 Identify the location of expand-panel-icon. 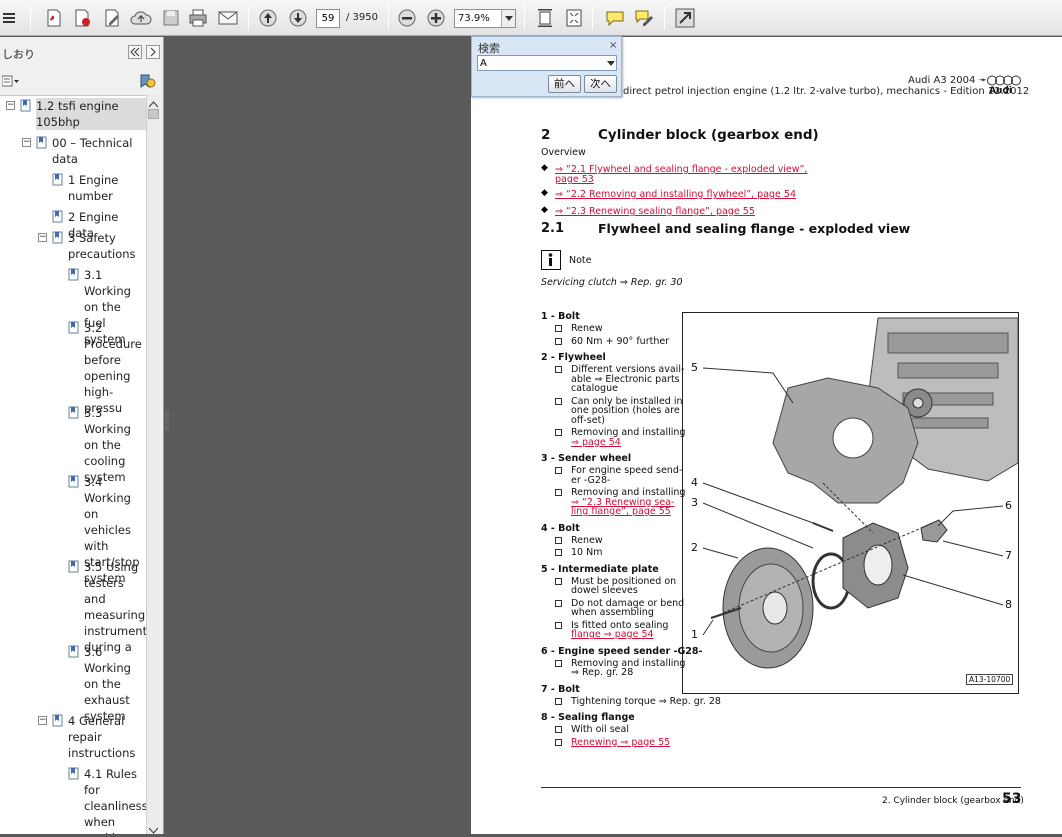
(153, 52).